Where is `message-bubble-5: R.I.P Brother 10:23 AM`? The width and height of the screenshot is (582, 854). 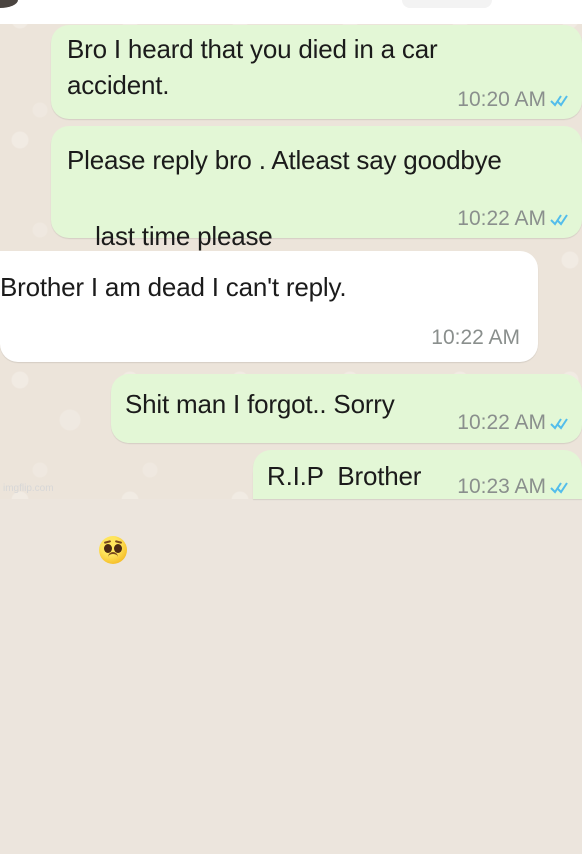 message-bubble-5: R.I.P Brother 10:23 AM is located at coordinates (417, 474).